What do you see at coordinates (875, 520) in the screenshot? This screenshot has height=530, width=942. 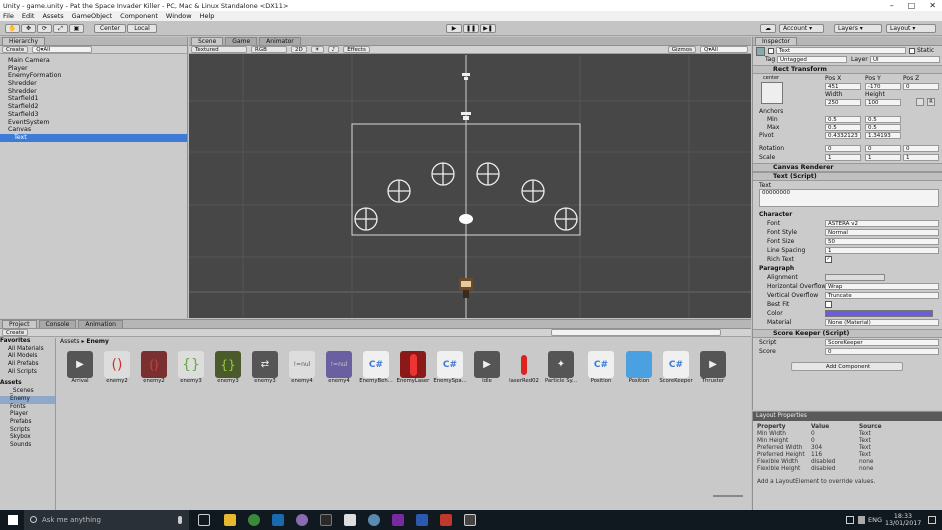 I see `language-indicator: ENG` at bounding box center [875, 520].